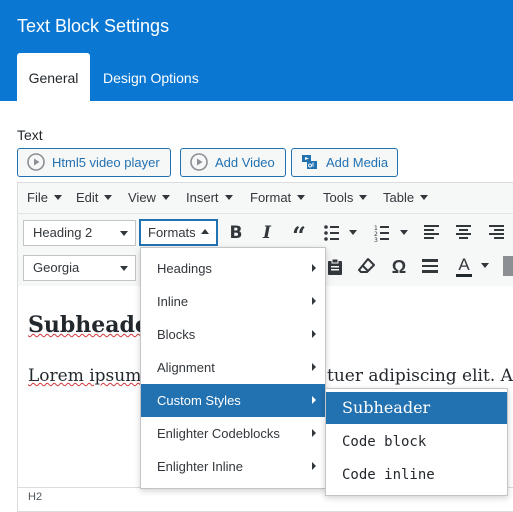  What do you see at coordinates (56, 267) in the screenshot?
I see `font-family-value: Georgia` at bounding box center [56, 267].